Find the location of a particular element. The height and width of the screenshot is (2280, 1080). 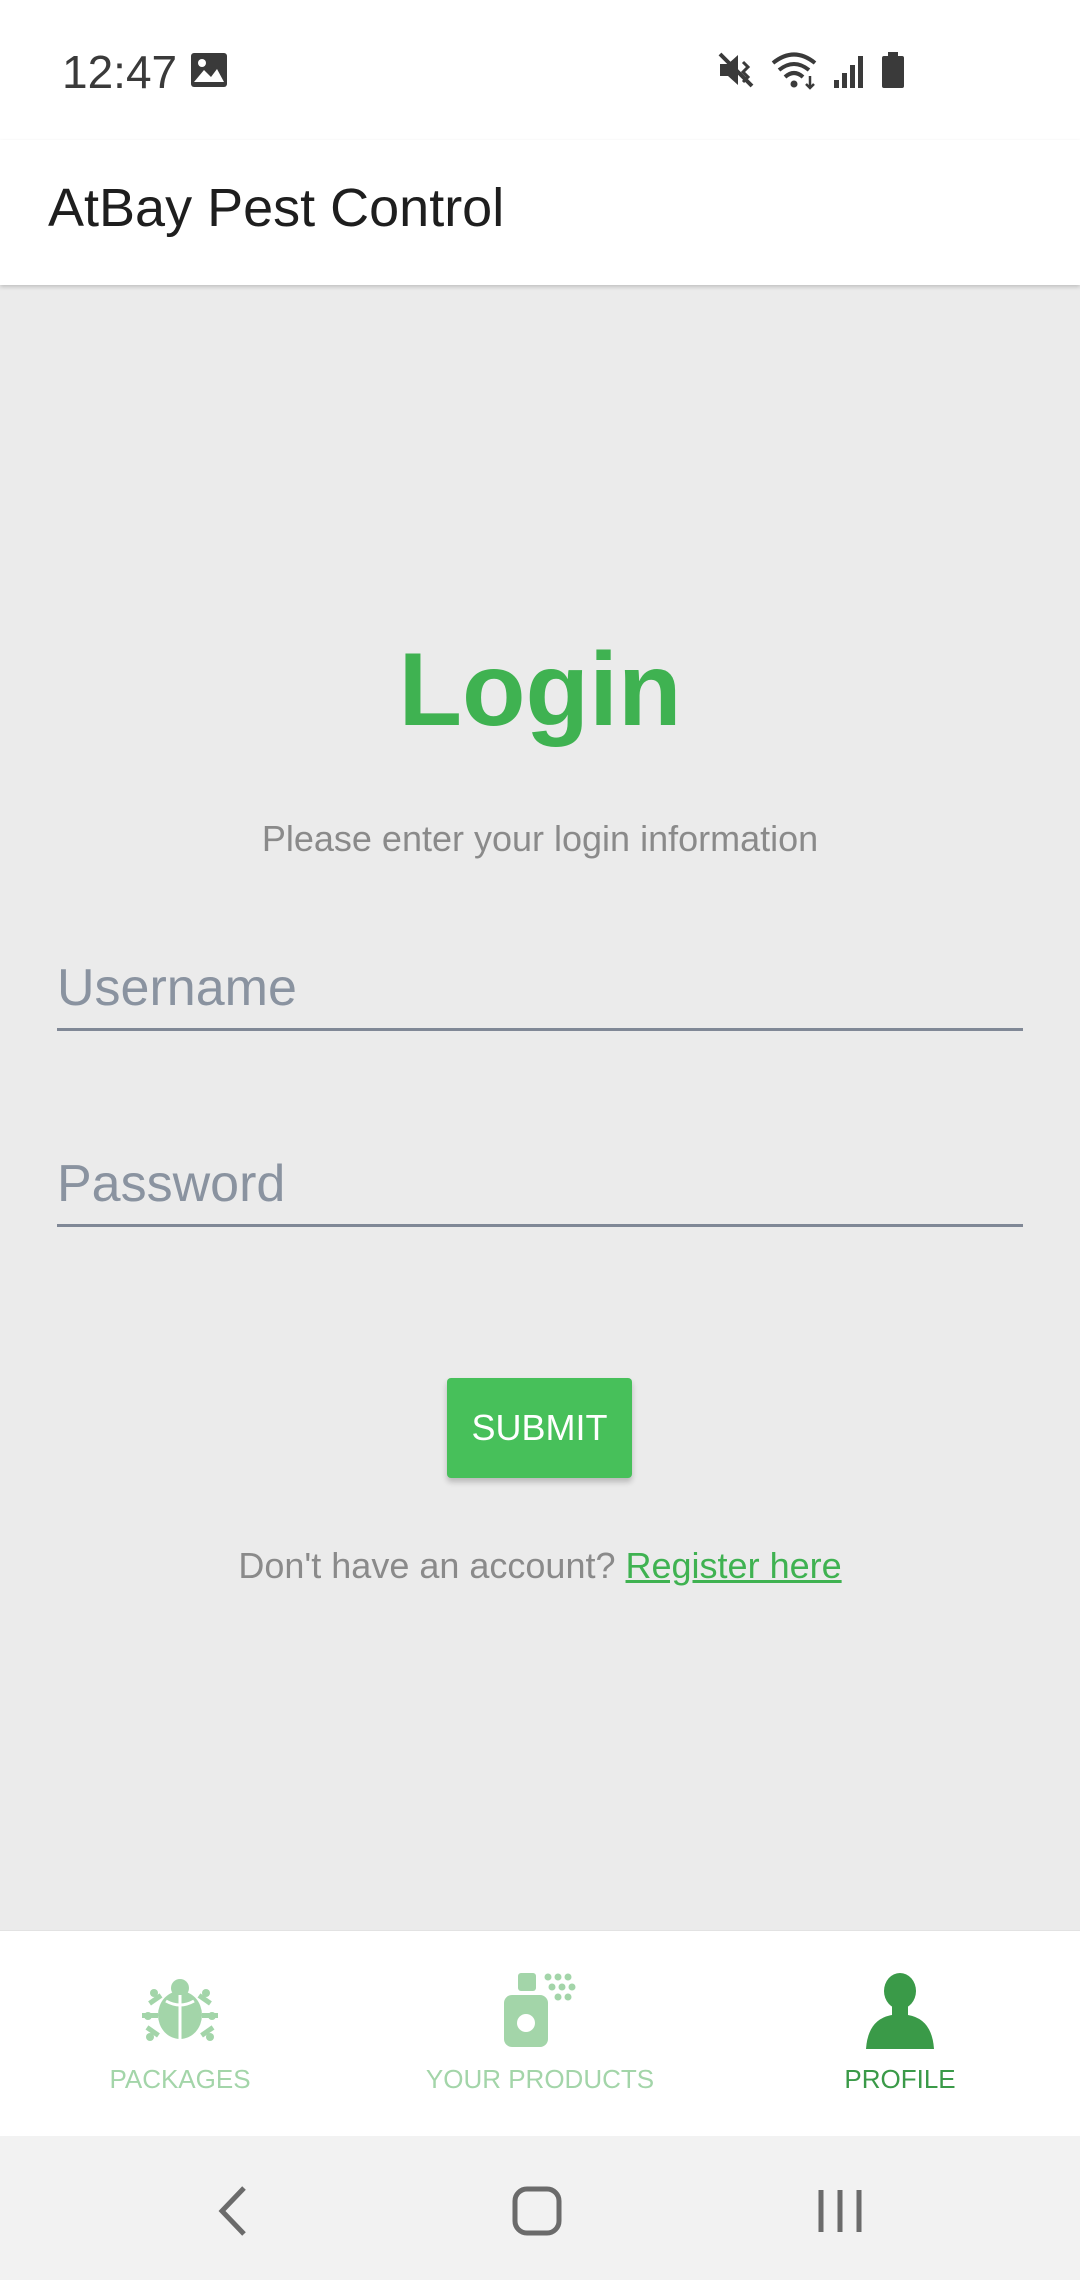

person-icon is located at coordinates (900, 2011).